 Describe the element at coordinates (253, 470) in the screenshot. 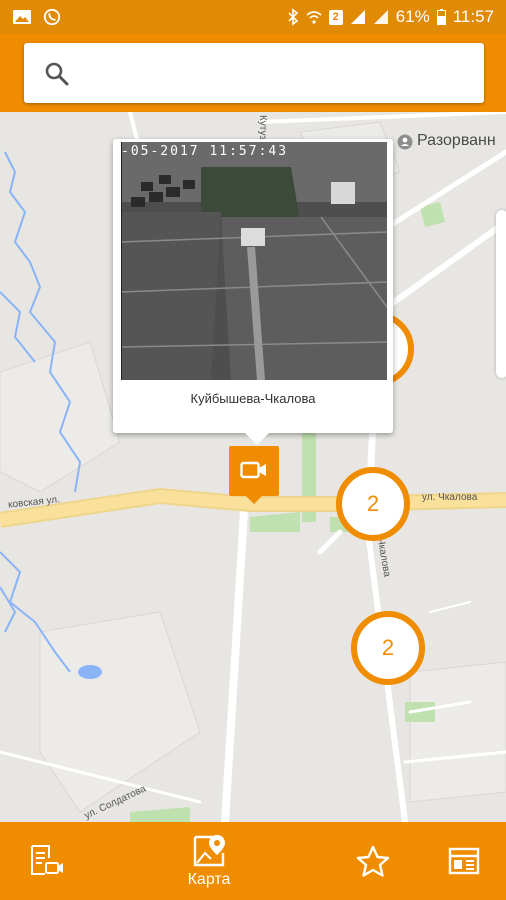

I see `video-camera-icon` at that location.